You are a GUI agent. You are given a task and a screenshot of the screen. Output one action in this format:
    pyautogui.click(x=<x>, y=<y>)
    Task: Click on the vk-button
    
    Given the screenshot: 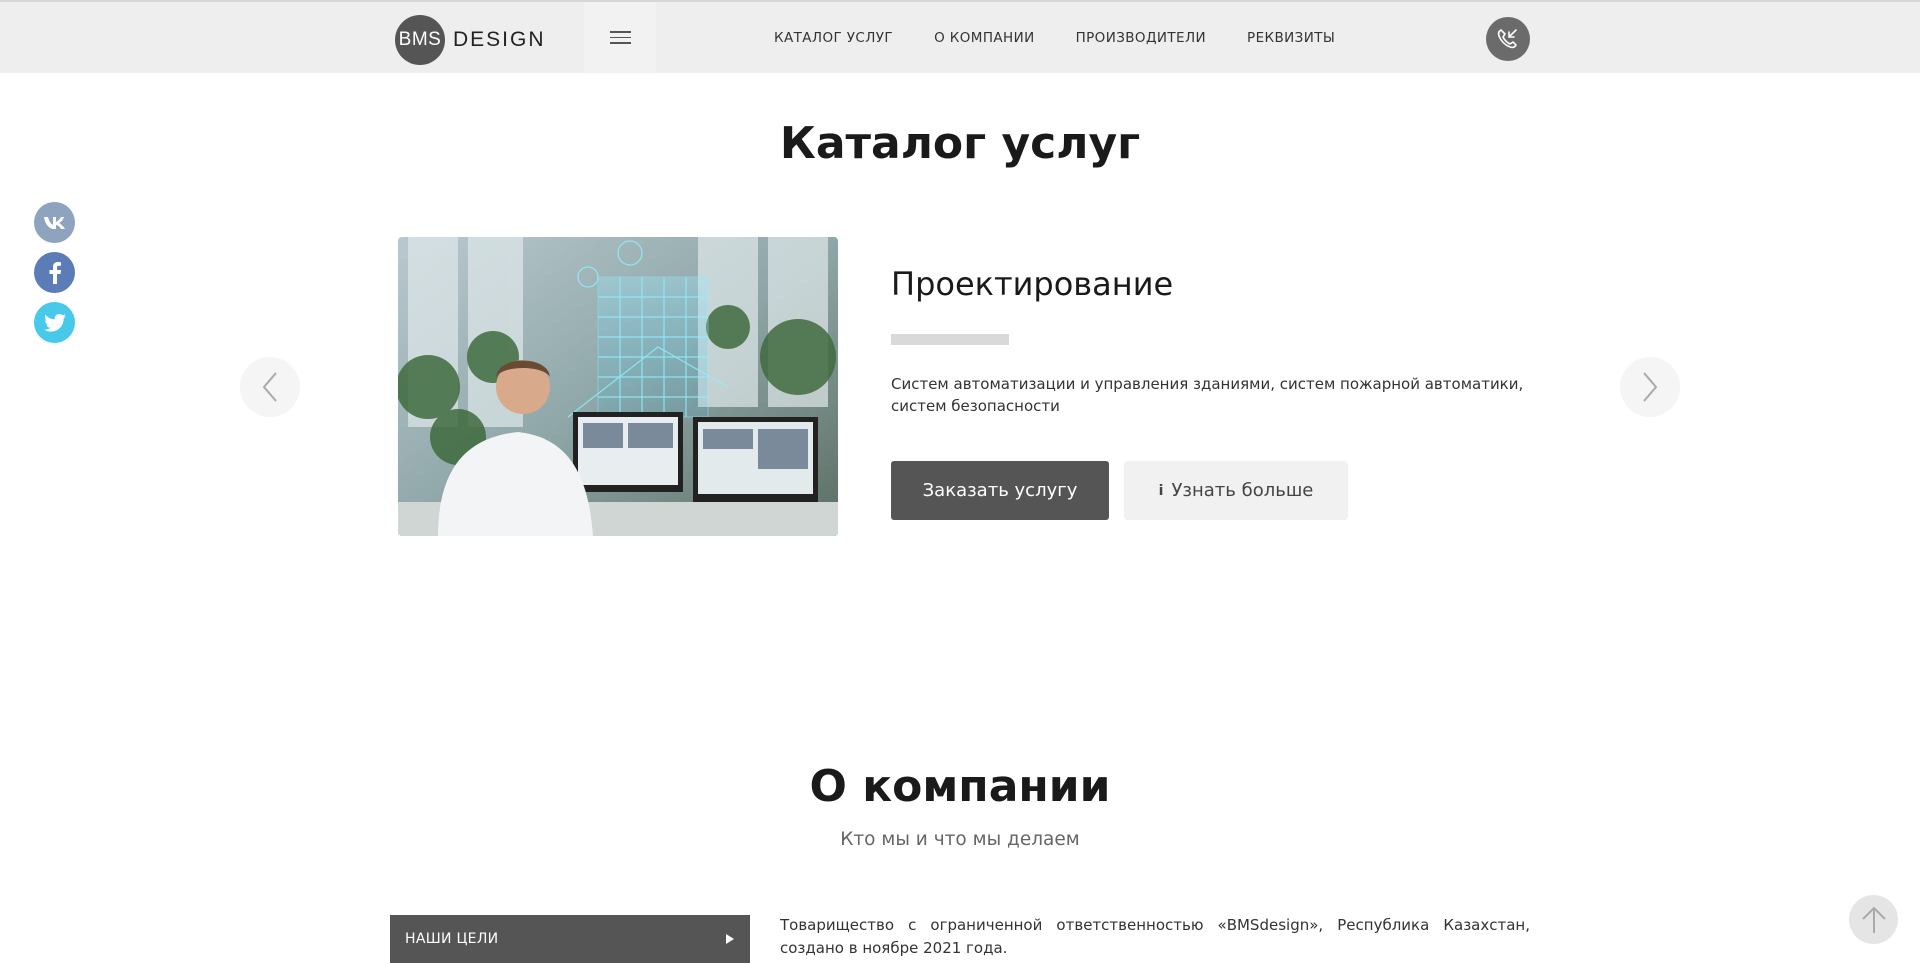 What is the action you would take?
    pyautogui.click(x=54, y=222)
    